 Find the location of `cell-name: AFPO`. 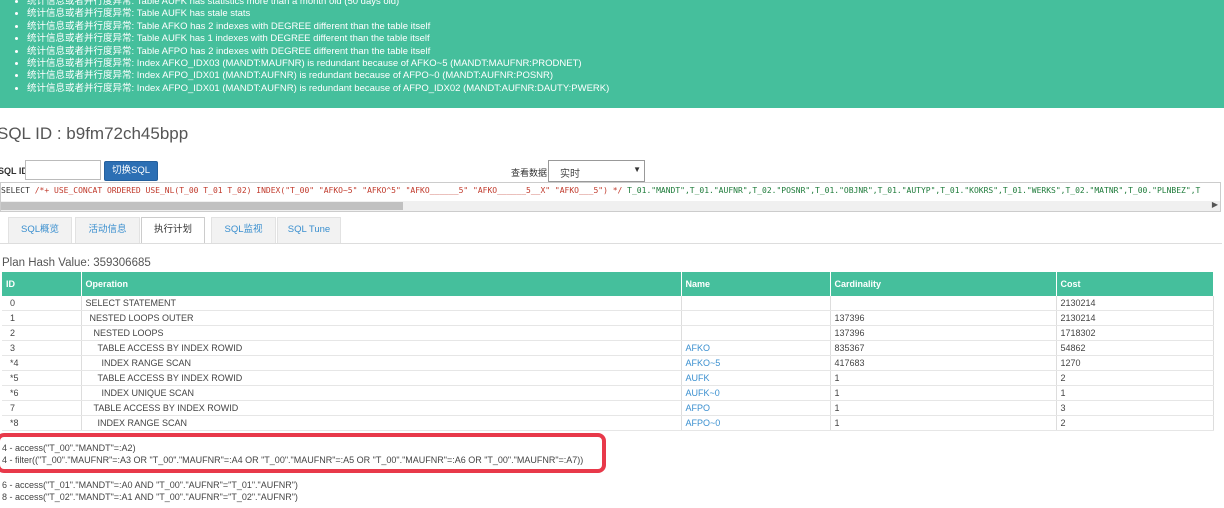

cell-name: AFPO is located at coordinates (756, 408).